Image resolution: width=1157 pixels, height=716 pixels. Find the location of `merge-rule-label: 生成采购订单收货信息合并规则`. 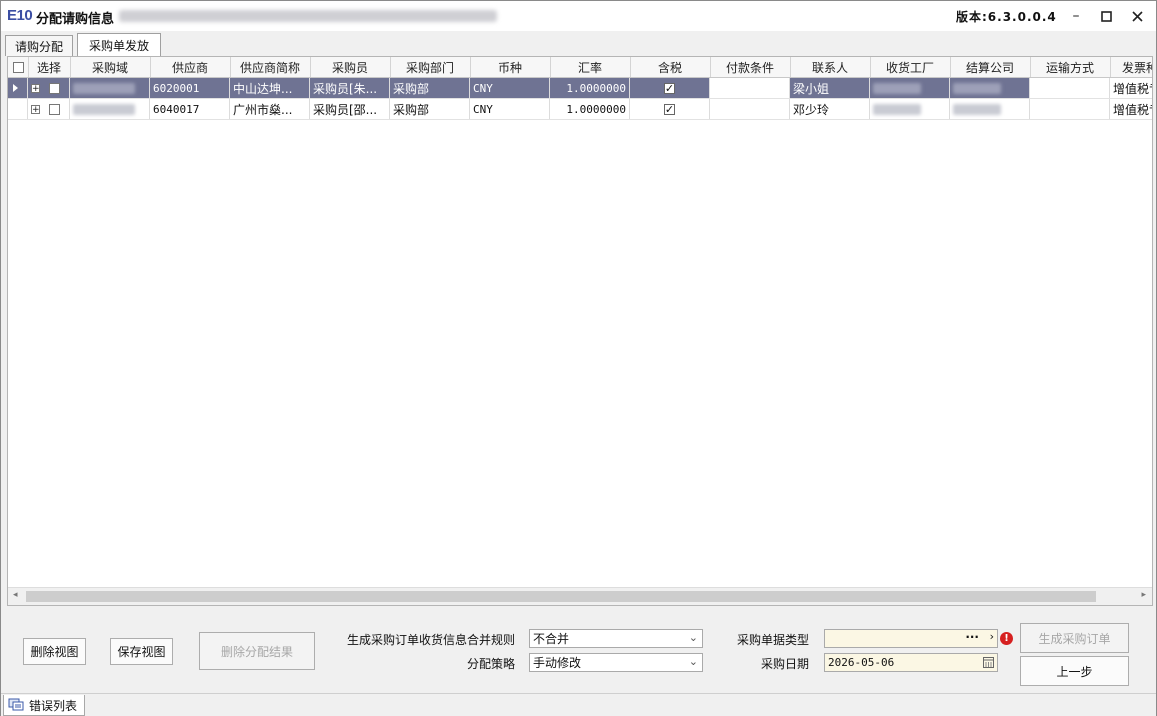

merge-rule-label: 生成采购订单收货信息合并规则 is located at coordinates (431, 640).